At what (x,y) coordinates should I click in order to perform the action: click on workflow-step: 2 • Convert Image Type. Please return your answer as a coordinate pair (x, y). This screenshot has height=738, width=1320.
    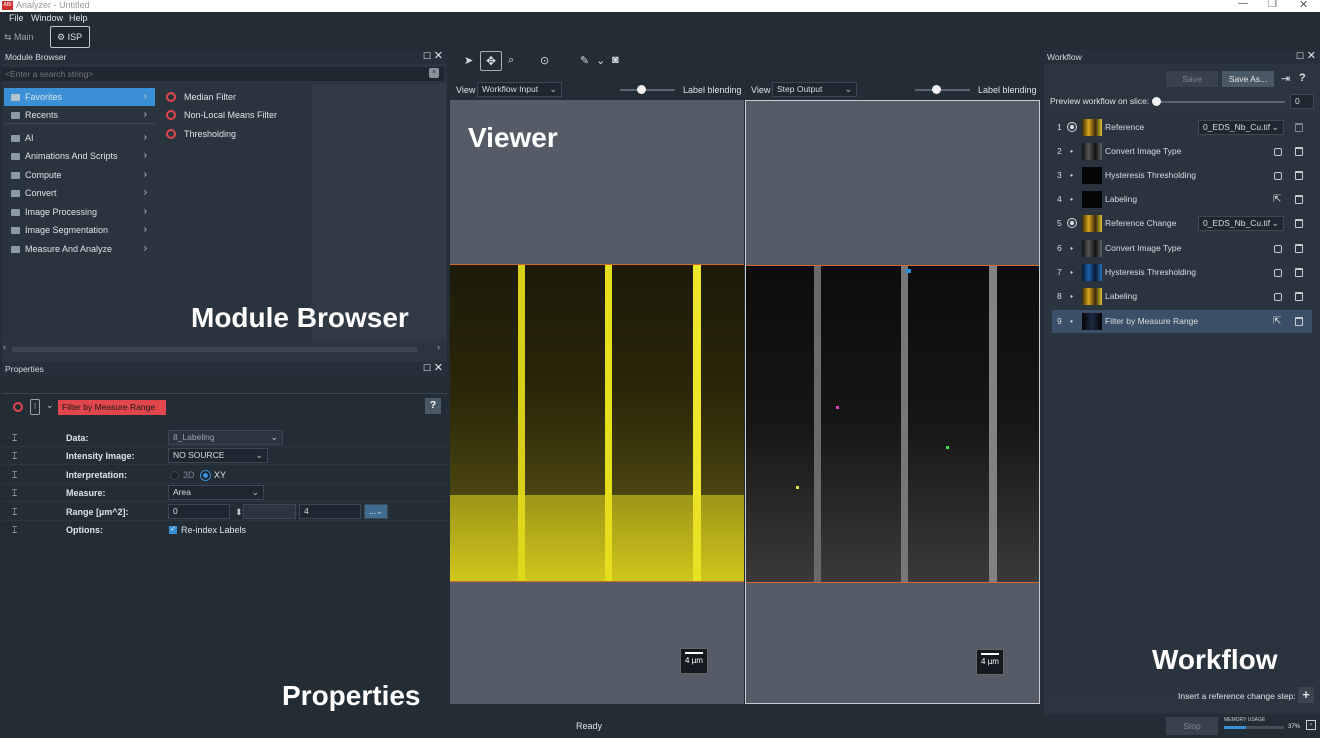
    Looking at the image, I should click on (1182, 151).